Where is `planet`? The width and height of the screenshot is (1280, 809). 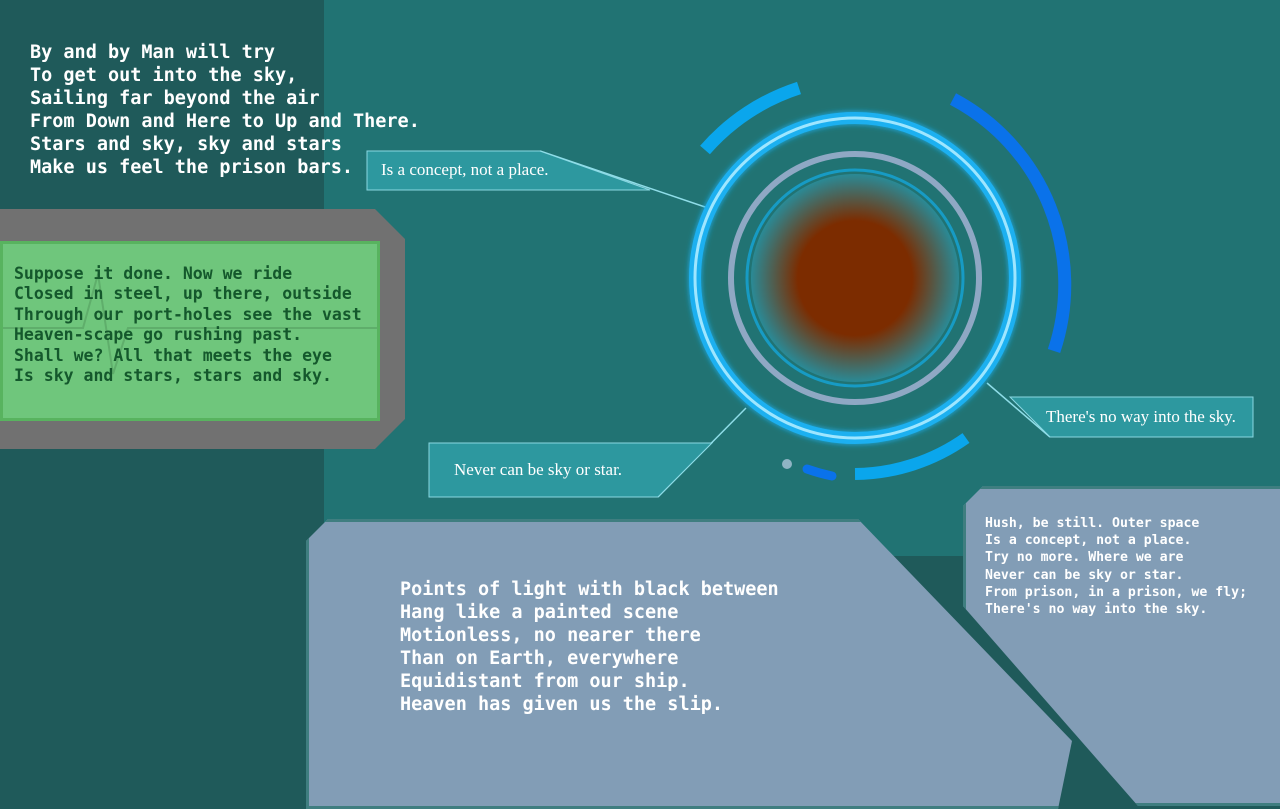
planet is located at coordinates (855, 278).